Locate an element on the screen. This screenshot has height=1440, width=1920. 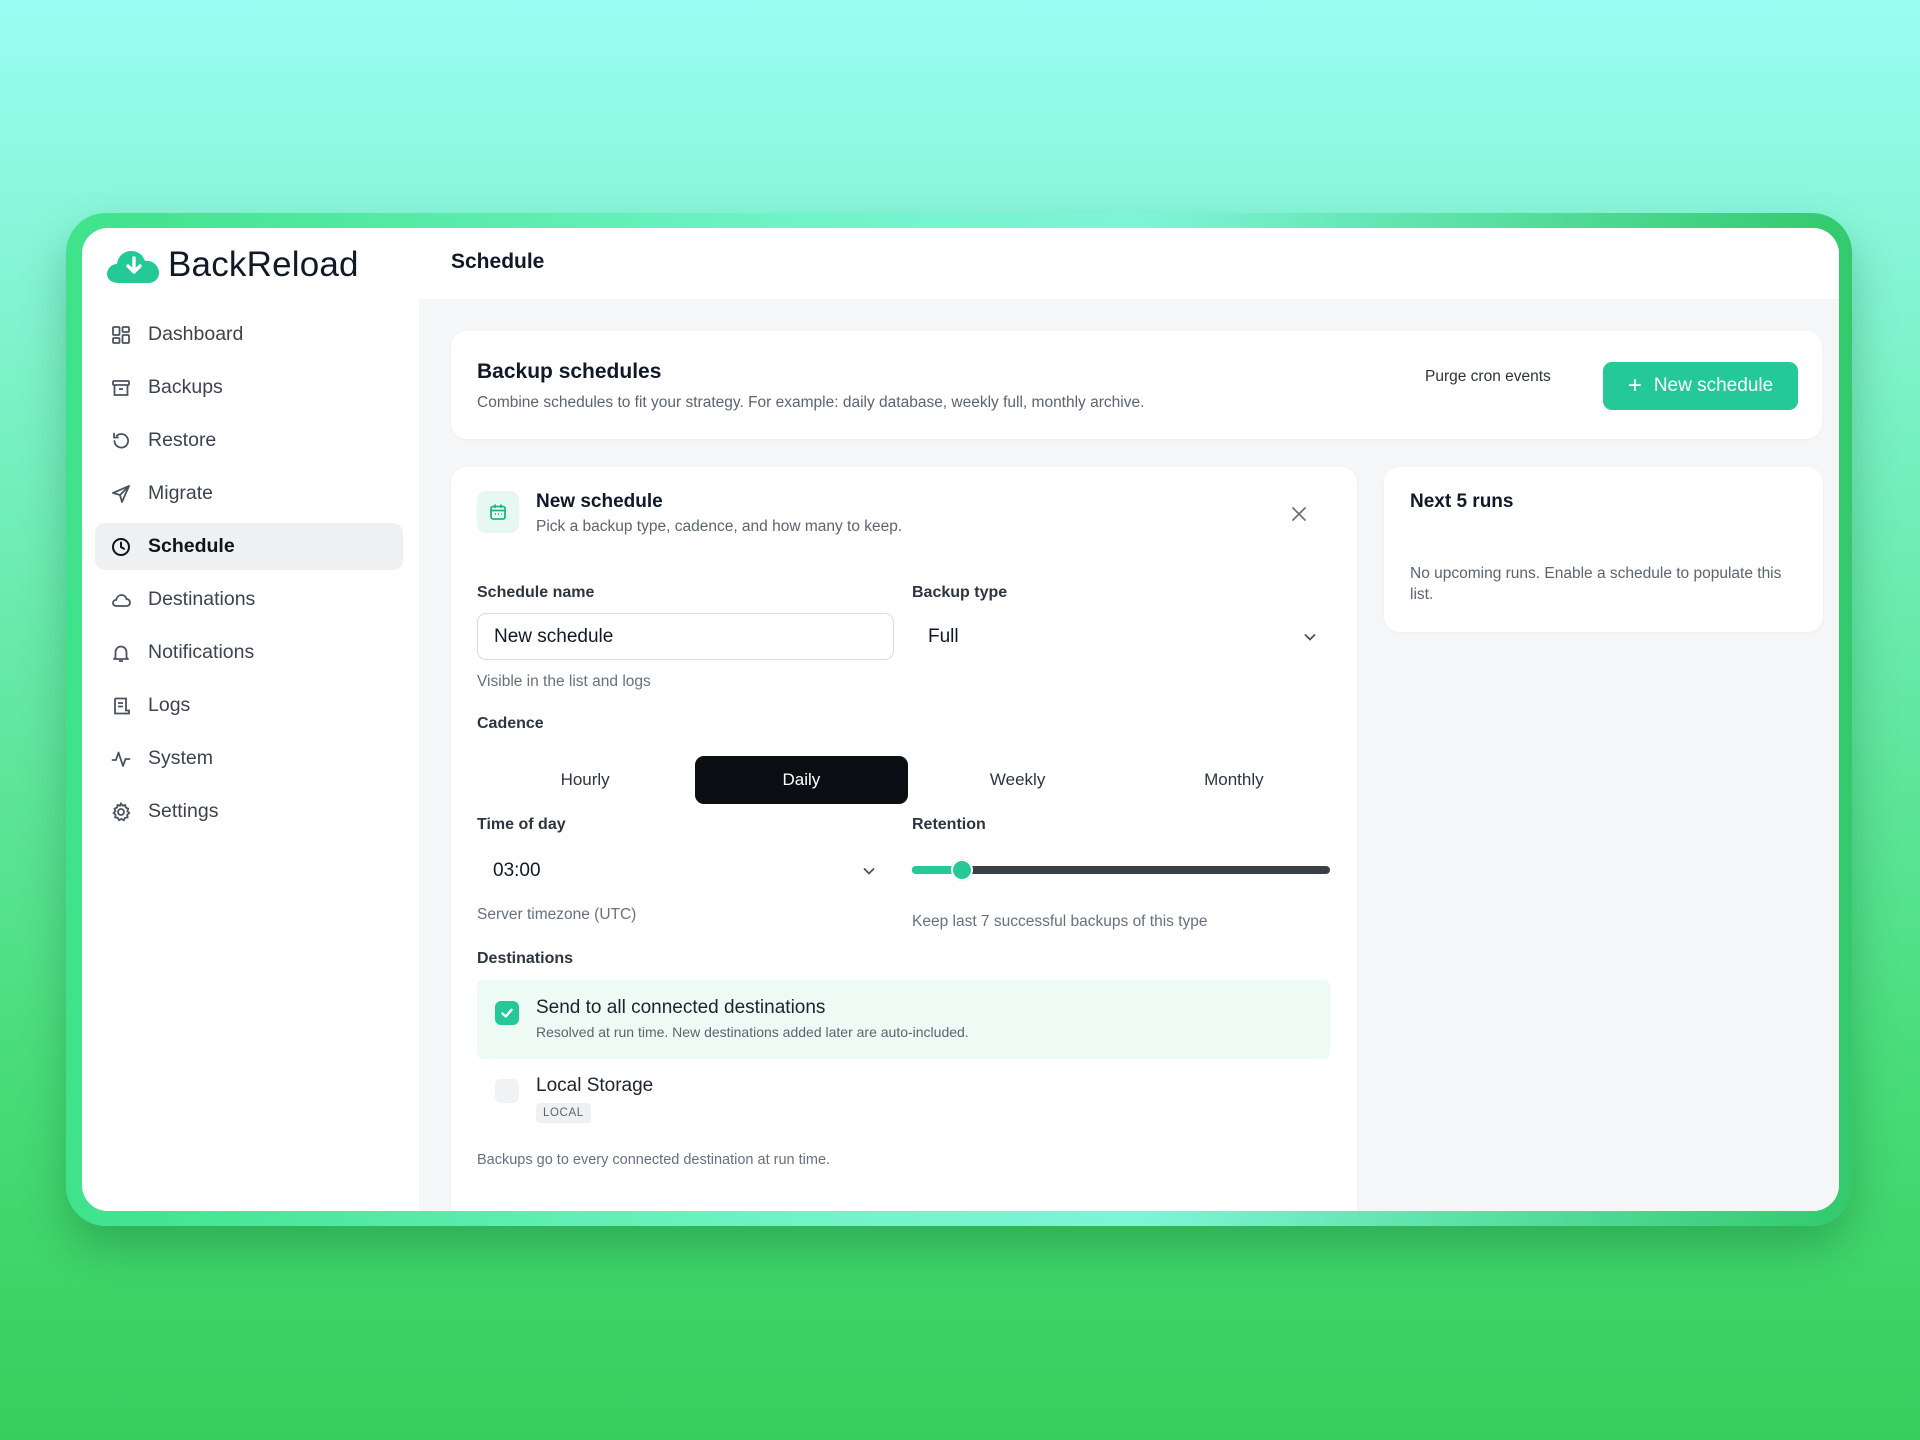
time-of-day-hint: Server timezone (UTC) is located at coordinates (557, 914).